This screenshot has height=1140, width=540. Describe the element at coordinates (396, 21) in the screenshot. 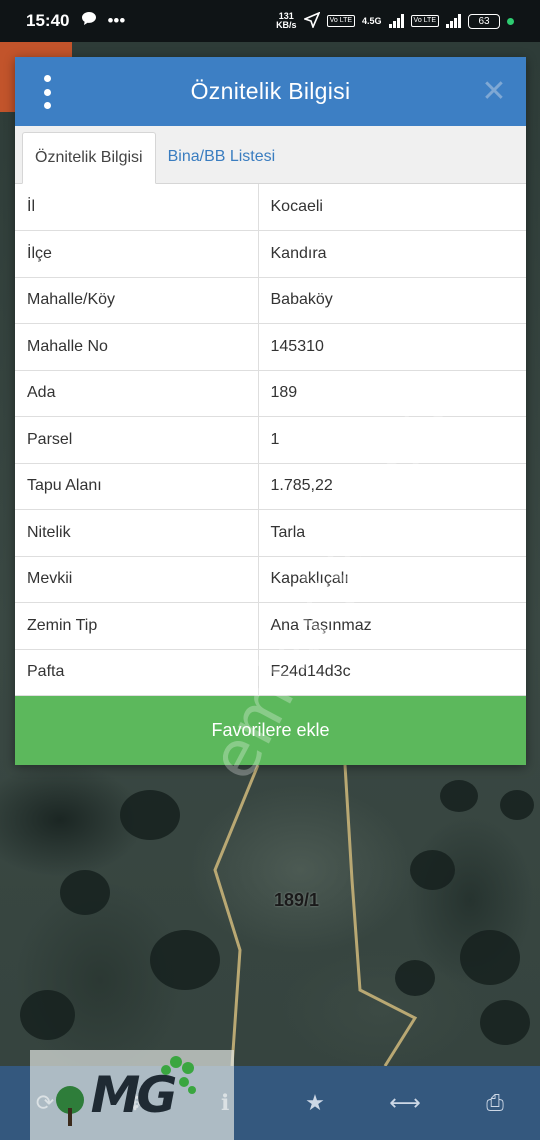

I see `signal-bars-icon` at that location.